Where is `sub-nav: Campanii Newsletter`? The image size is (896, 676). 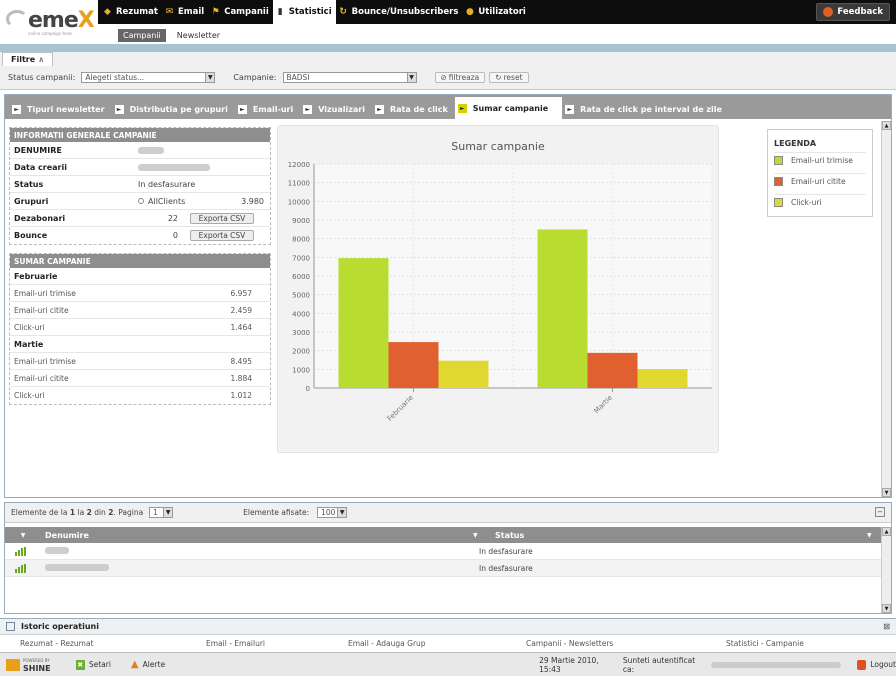
sub-nav: Campanii Newsletter is located at coordinates (171, 35).